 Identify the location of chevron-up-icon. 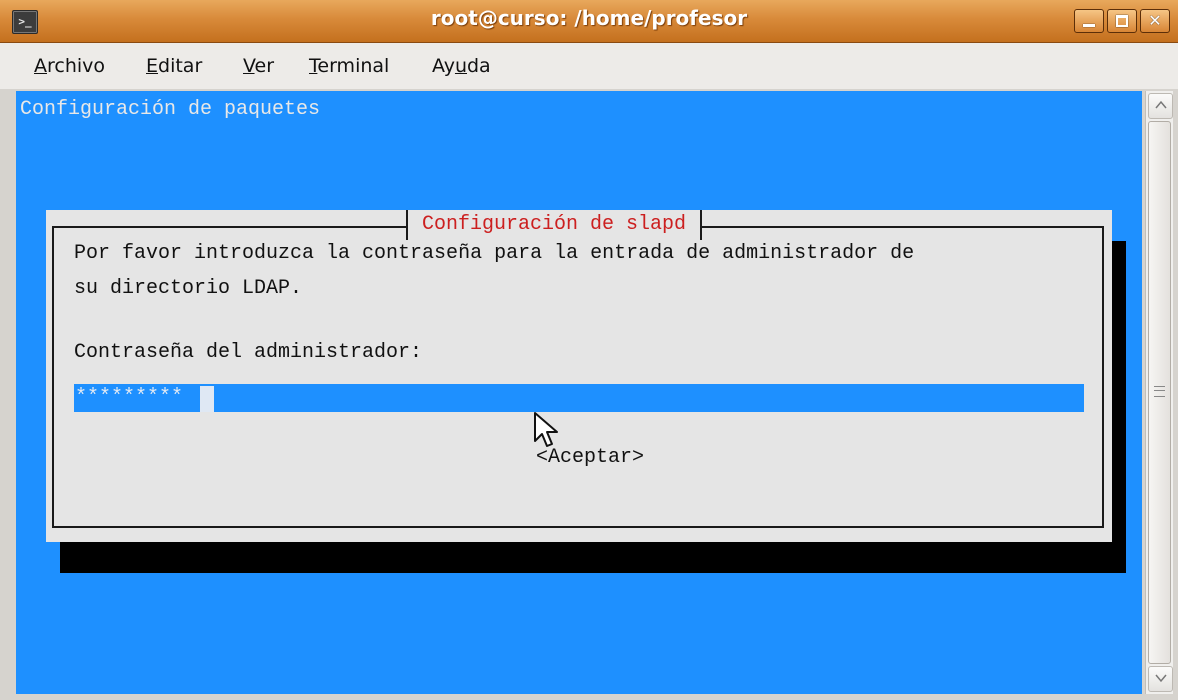
(1160, 104).